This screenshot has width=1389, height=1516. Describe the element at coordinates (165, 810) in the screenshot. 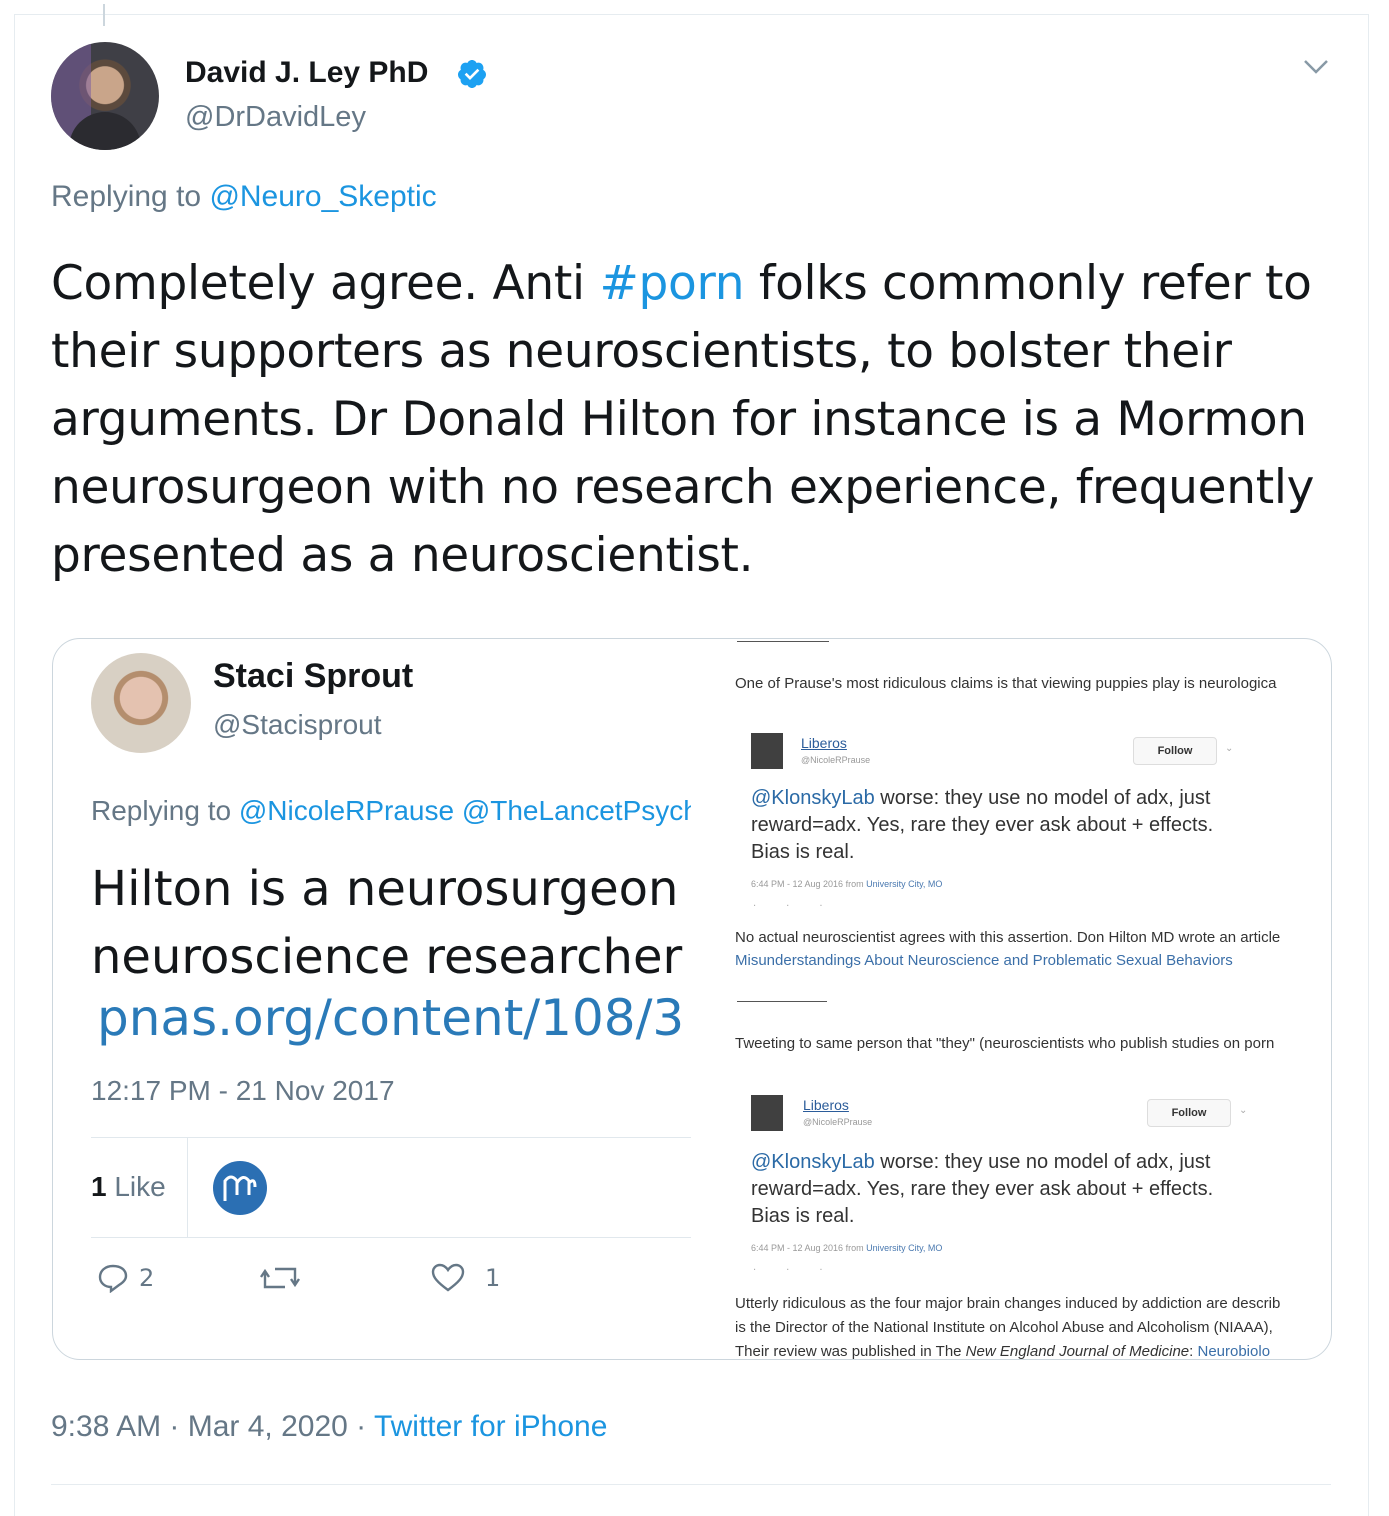

I see `embedded-replying-prefix: Replying to` at that location.